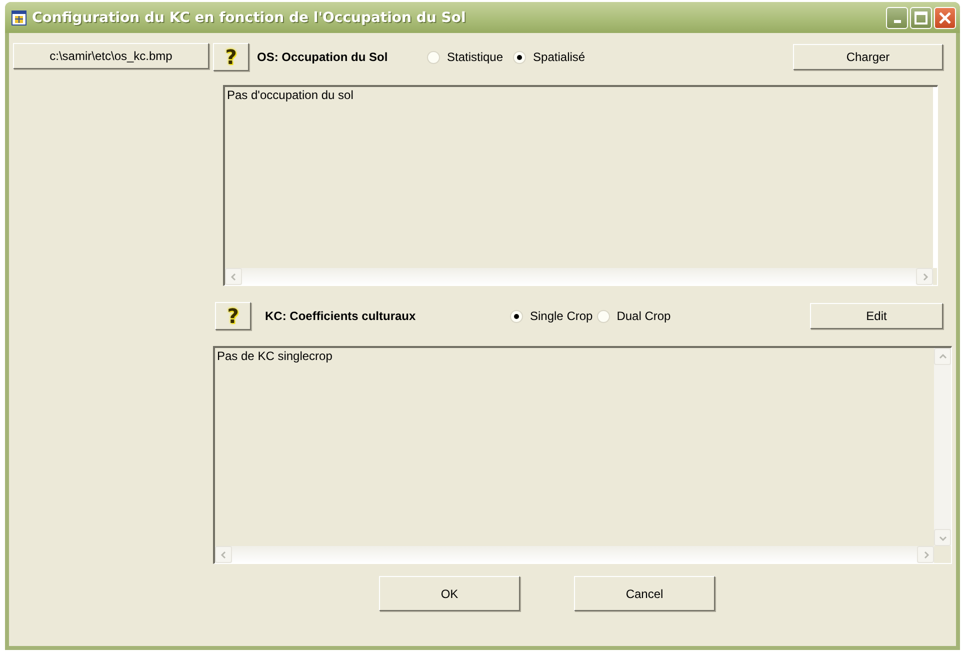  Describe the element at coordinates (19, 18) in the screenshot. I see `app-icon` at that location.